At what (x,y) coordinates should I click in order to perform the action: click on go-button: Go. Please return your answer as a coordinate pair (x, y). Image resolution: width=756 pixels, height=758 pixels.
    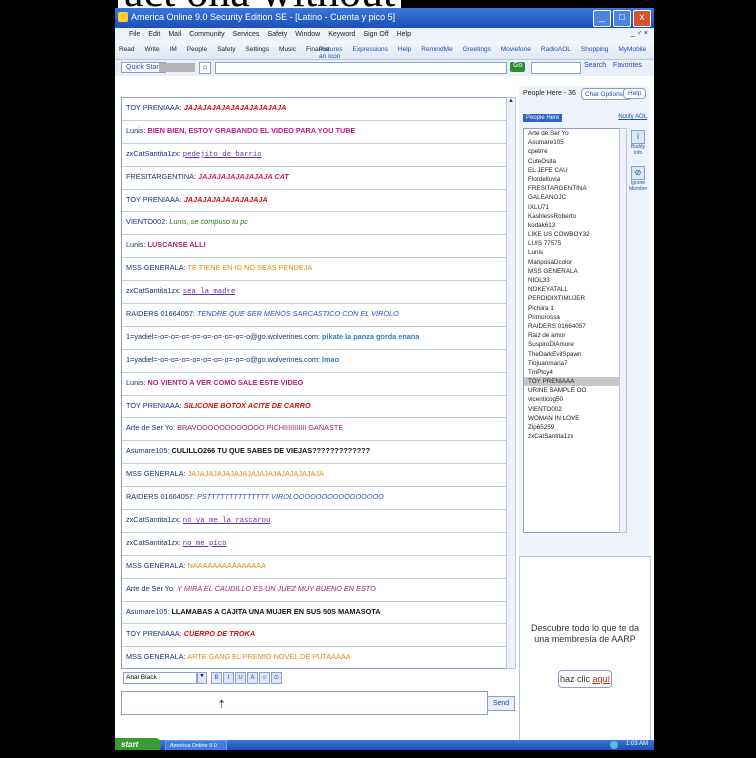
    Looking at the image, I should click on (518, 67).